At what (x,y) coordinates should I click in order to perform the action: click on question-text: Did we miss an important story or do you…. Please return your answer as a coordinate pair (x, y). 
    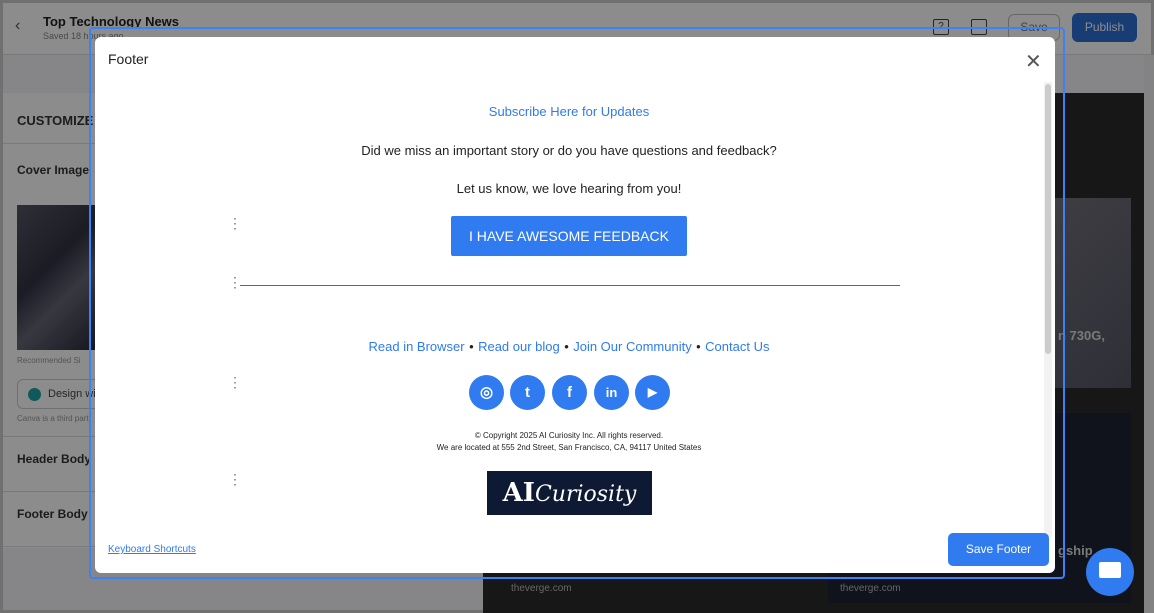
    Looking at the image, I should click on (569, 150).